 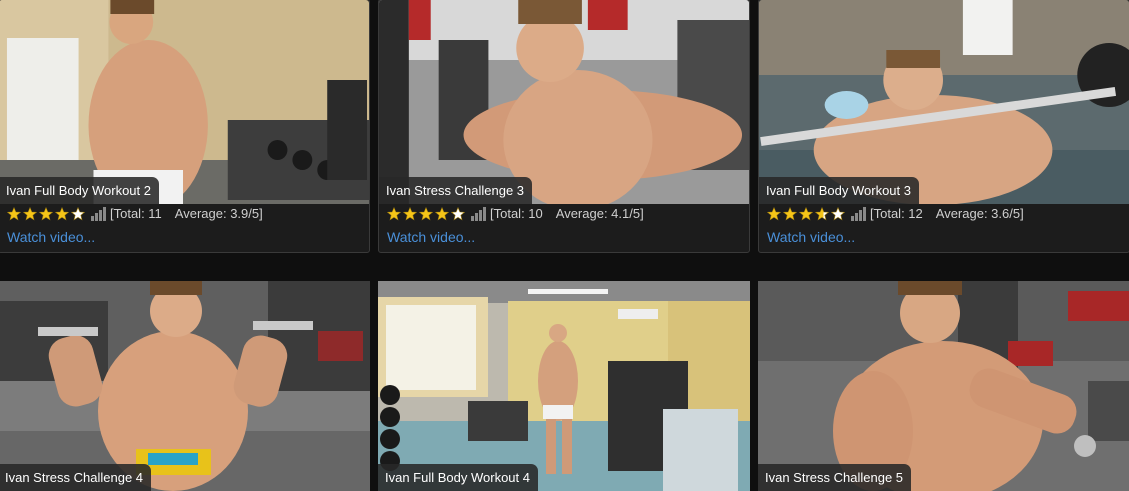 I want to click on video-thumbnail: Ivan Stress Challenge 3, so click(x=564, y=102).